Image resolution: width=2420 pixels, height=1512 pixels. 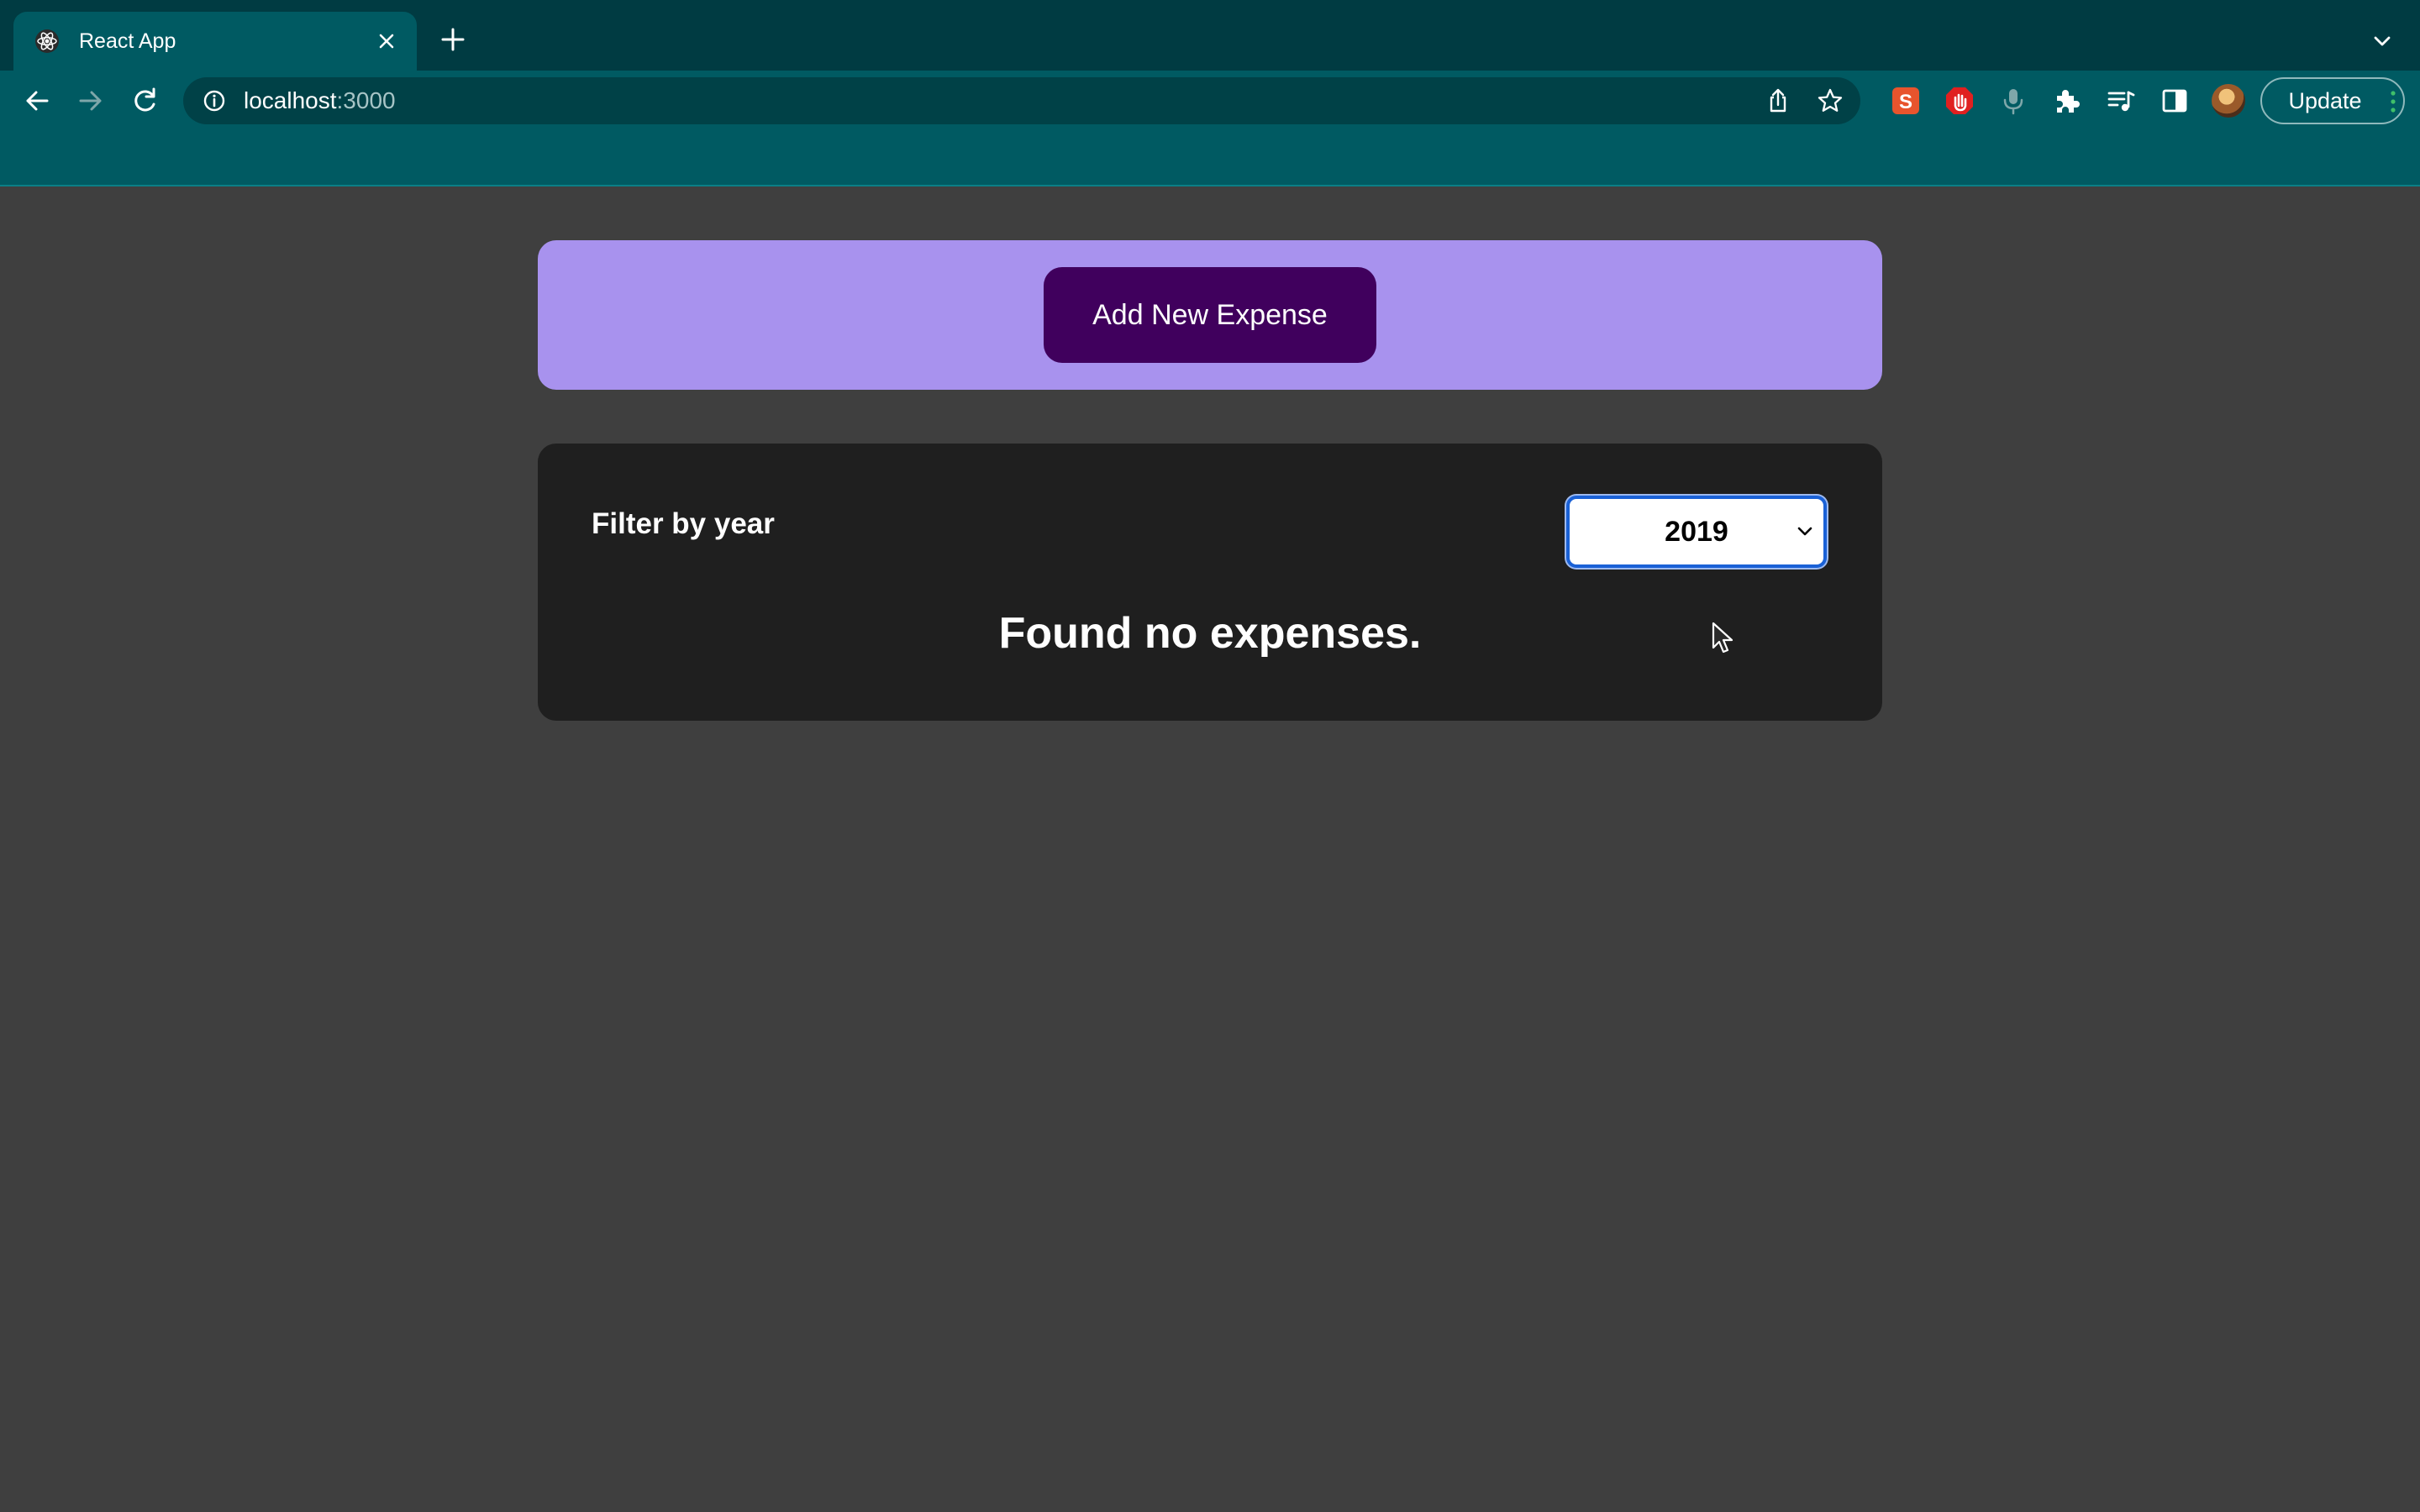 I want to click on add-new-expense-button: Add New Expense, so click(x=1210, y=315).